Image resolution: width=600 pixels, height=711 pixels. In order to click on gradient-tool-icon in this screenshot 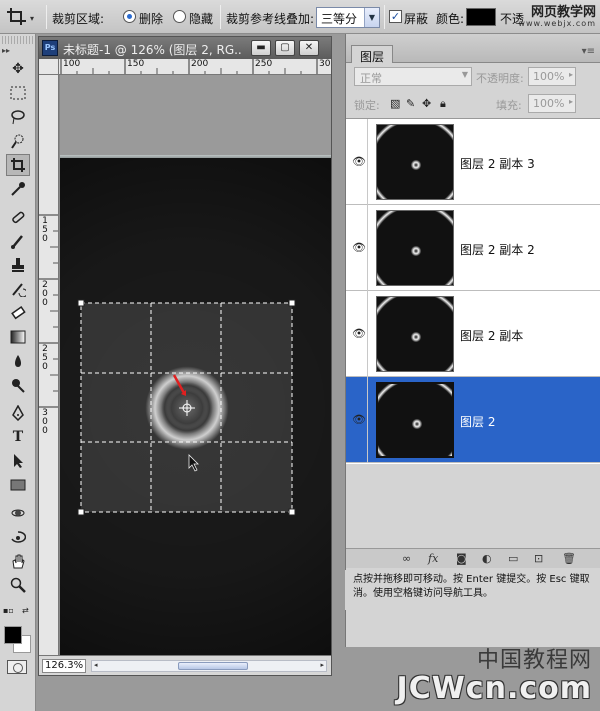, I will do `click(18, 337)`.